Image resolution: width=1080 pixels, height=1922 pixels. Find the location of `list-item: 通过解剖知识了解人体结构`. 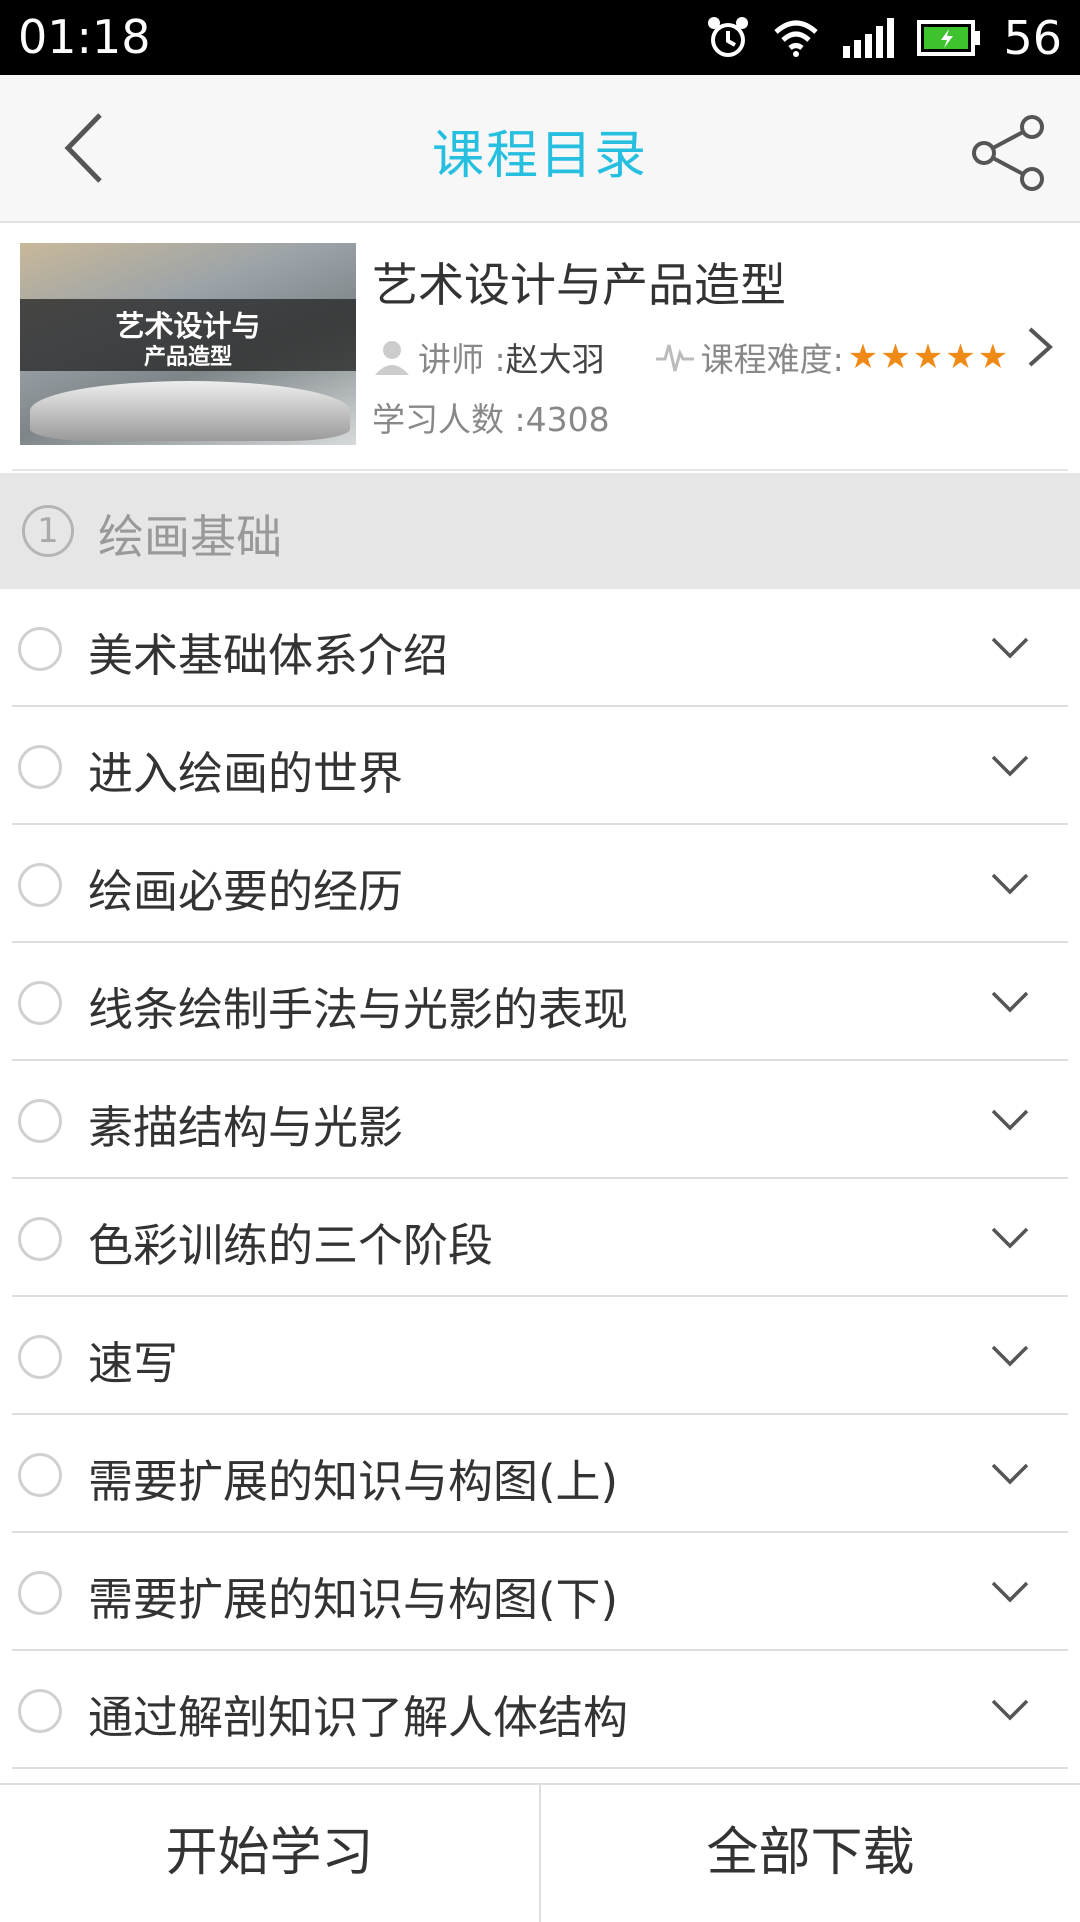

list-item: 通过解剖知识了解人体结构 is located at coordinates (540, 1710).